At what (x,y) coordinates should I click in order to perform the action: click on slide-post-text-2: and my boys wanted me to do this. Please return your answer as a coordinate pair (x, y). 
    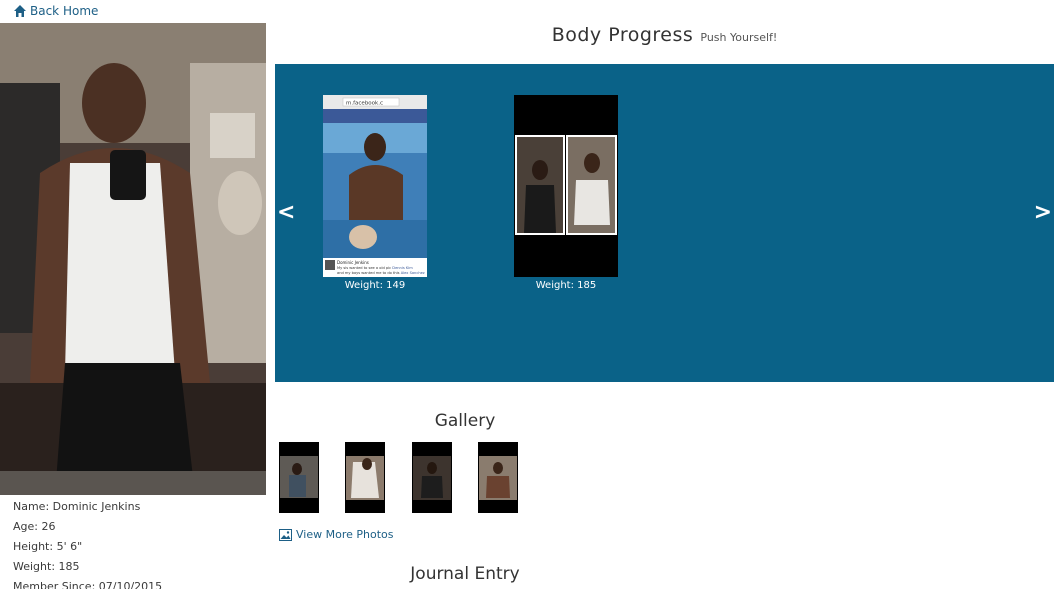
    Looking at the image, I should click on (368, 273).